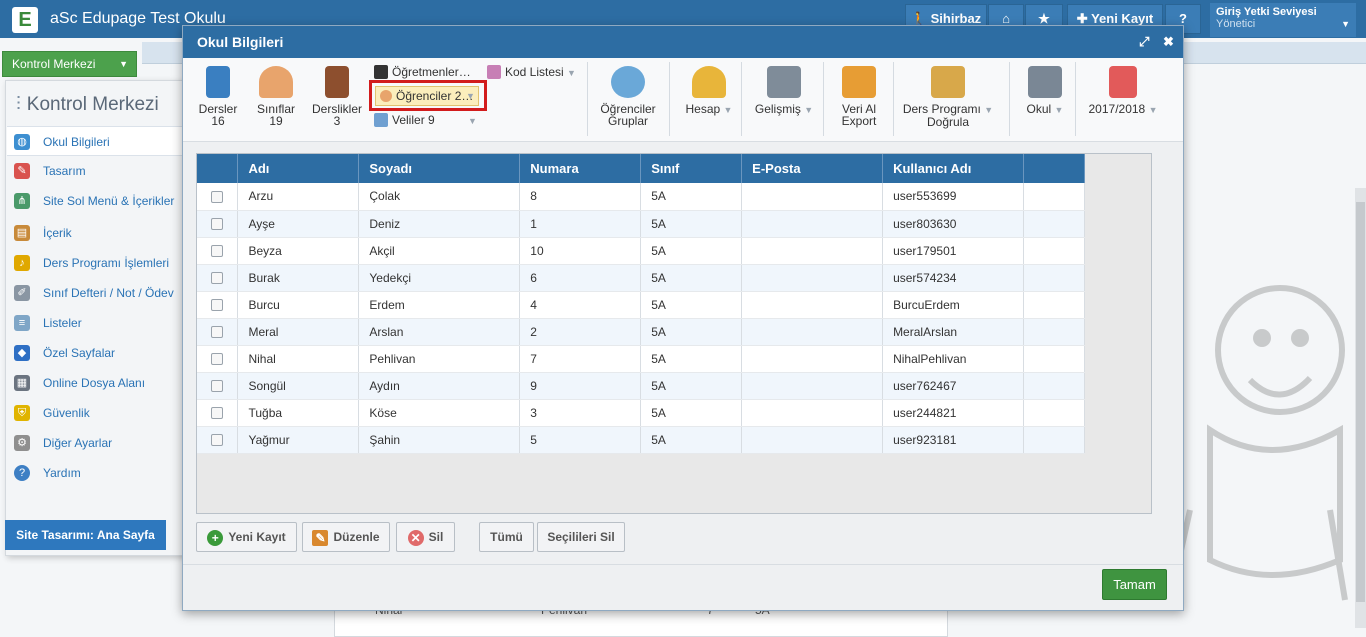 The width and height of the screenshot is (1366, 637). I want to click on ders-programi-dogrula-button: Ders Programı ▼ Doğrula, so click(948, 97).